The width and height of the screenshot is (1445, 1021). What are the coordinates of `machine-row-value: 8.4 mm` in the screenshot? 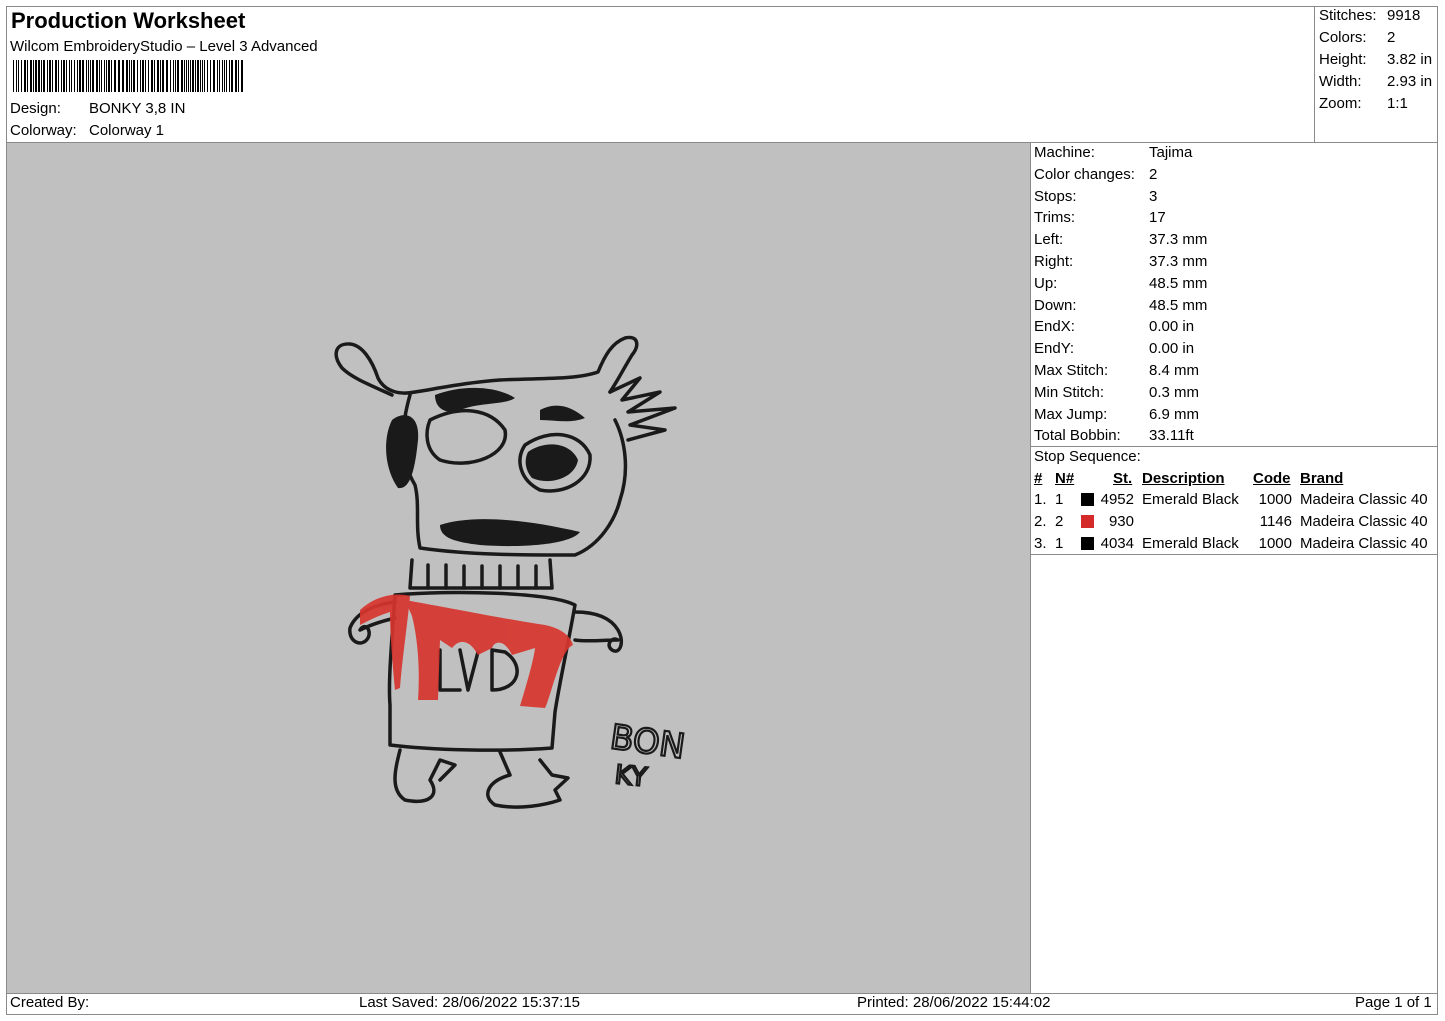 It's located at (1174, 370).